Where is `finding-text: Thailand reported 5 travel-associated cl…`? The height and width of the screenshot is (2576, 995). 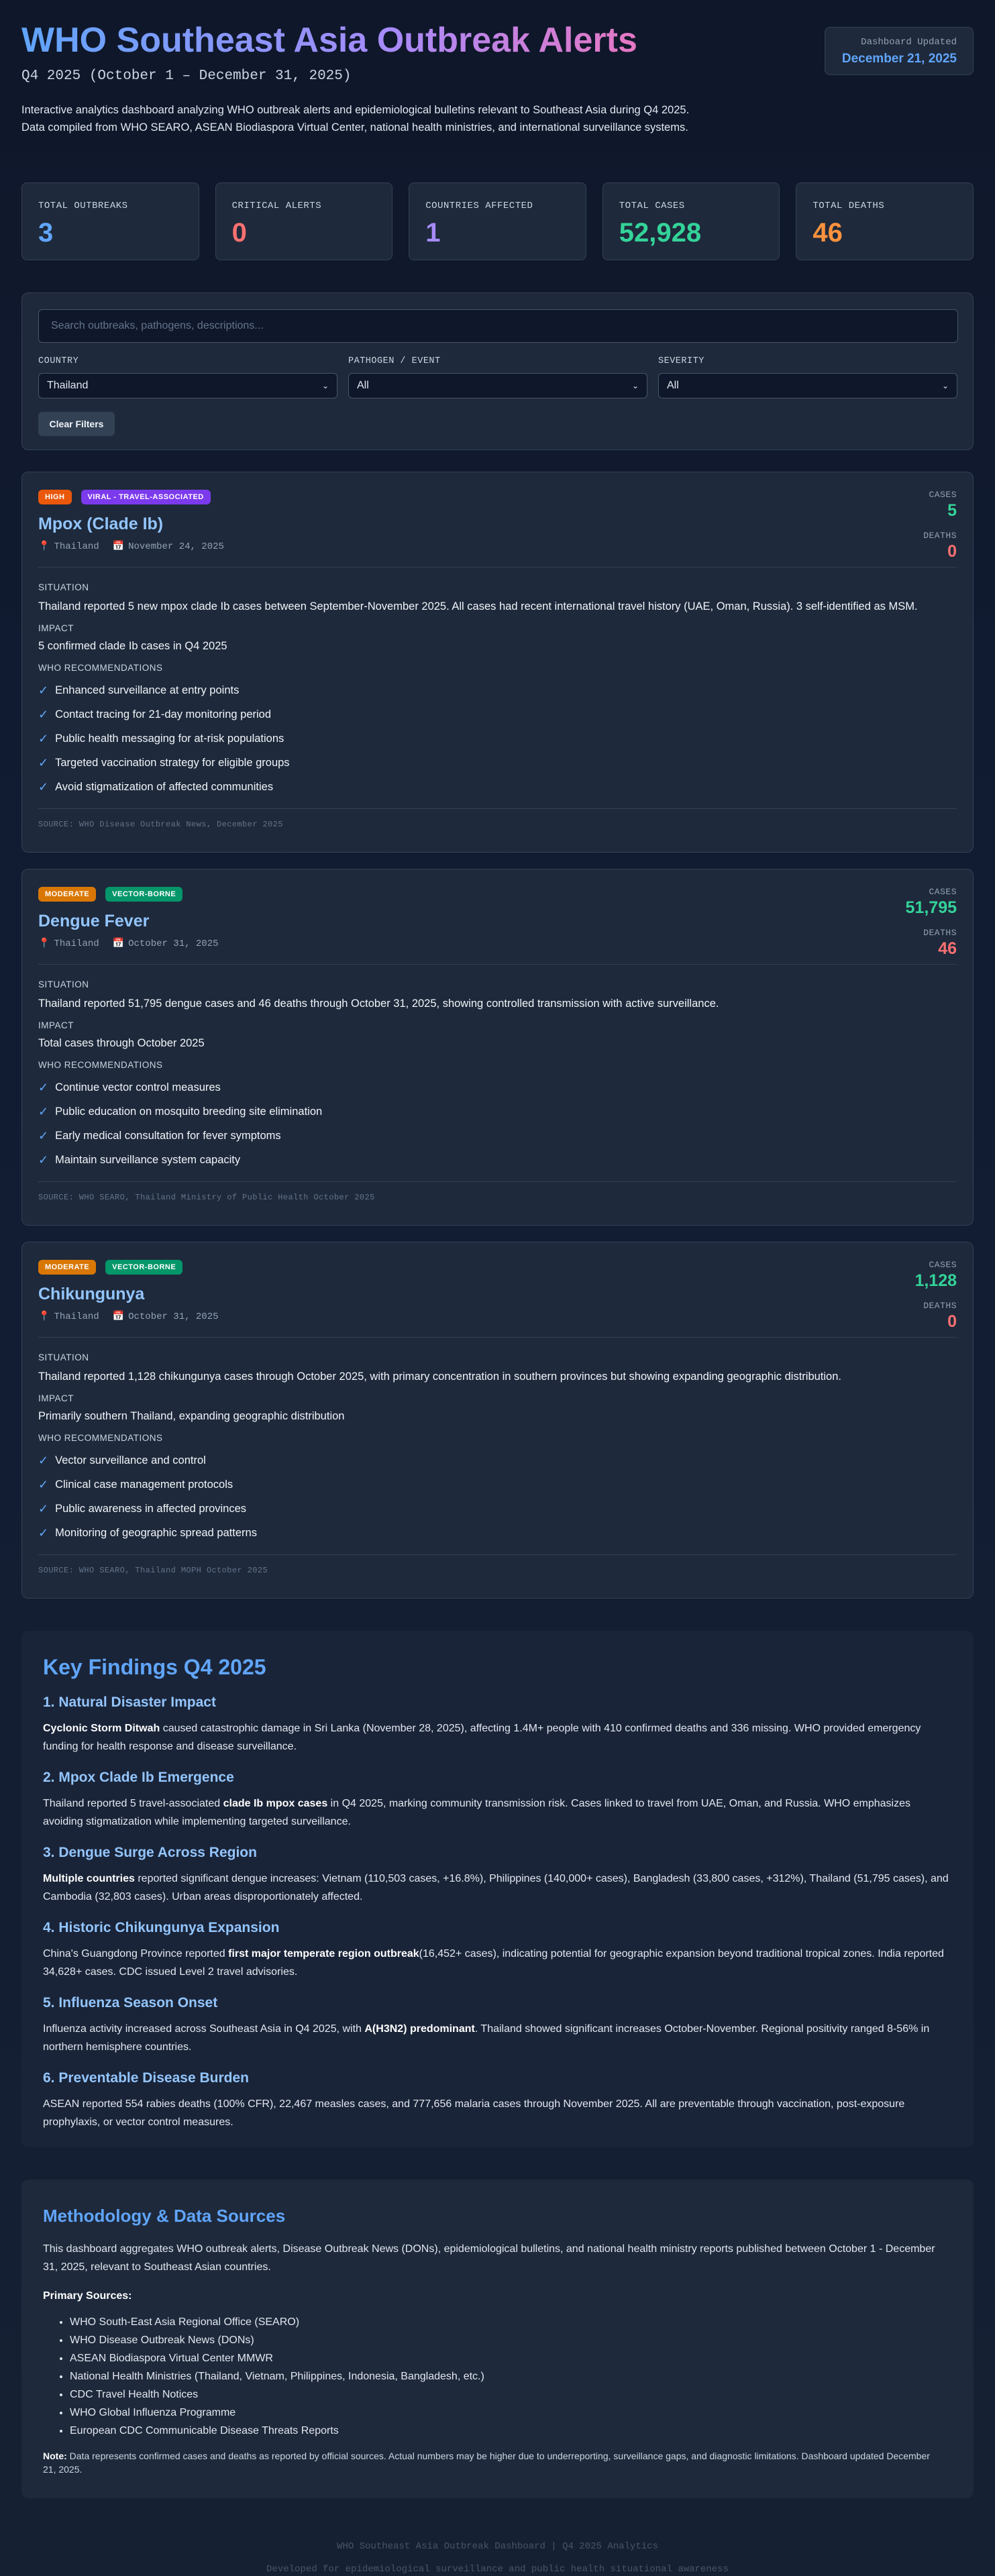 finding-text: Thailand reported 5 travel-associated cl… is located at coordinates (476, 1812).